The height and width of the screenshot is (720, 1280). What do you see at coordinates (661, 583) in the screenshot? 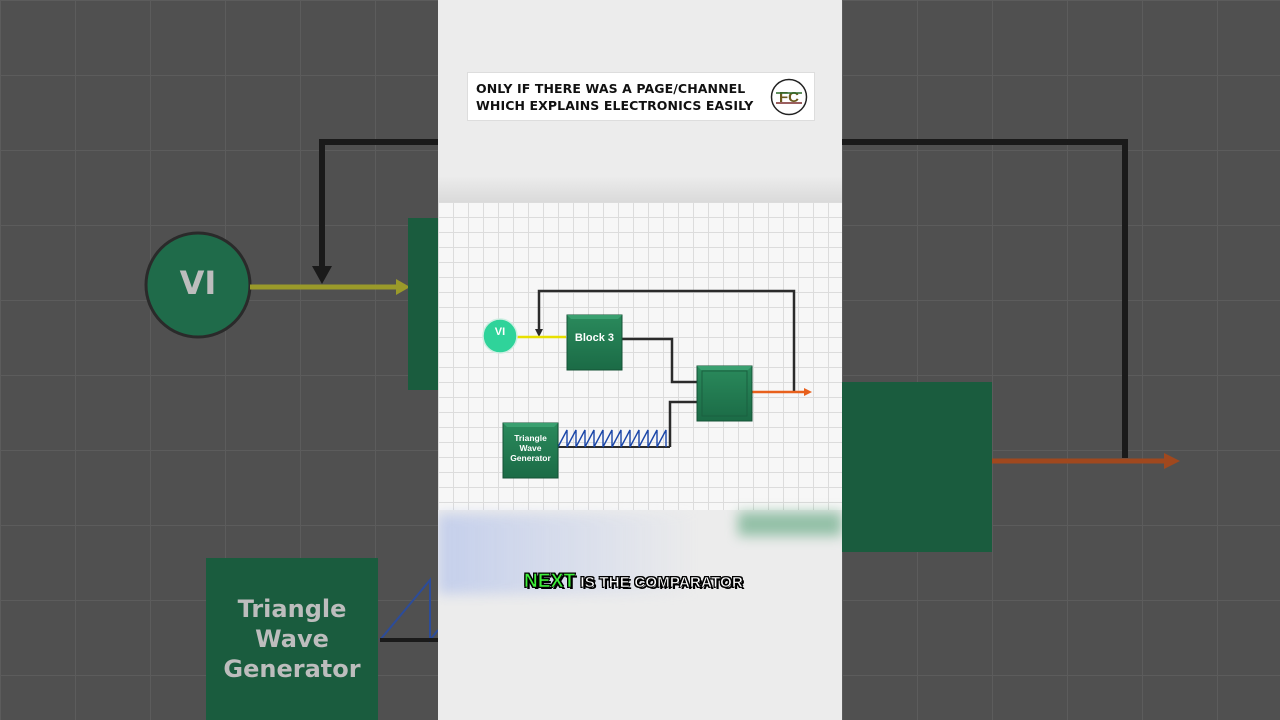
I see `caption-text: IS THE COMPARATOR` at bounding box center [661, 583].